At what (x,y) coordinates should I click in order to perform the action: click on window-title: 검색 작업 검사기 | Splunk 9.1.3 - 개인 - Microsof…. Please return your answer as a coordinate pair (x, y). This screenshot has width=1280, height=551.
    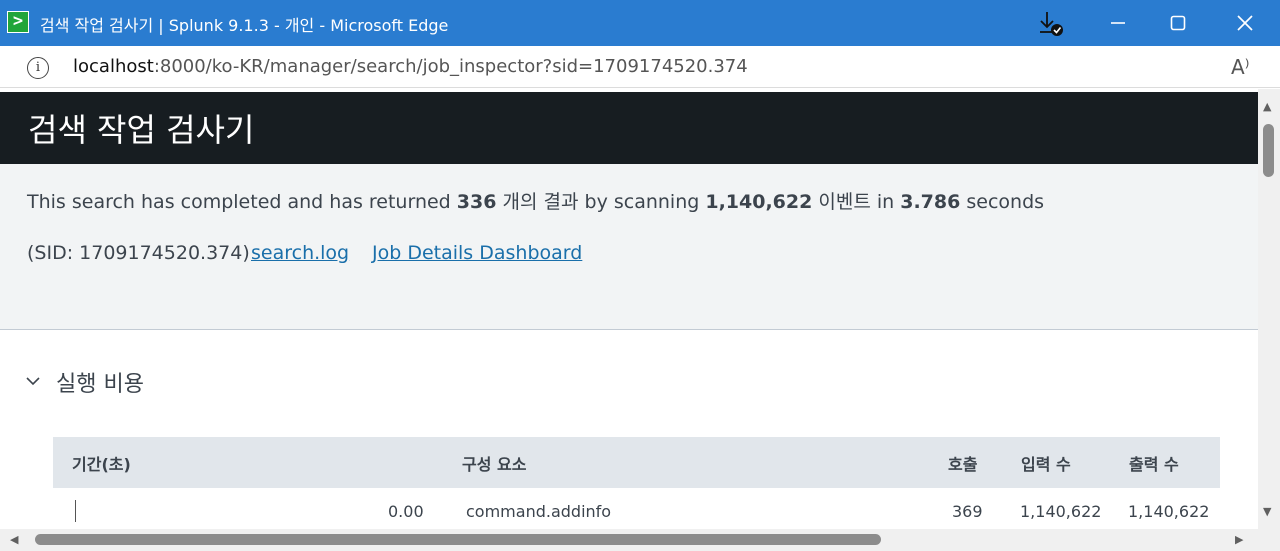
    Looking at the image, I should click on (244, 25).